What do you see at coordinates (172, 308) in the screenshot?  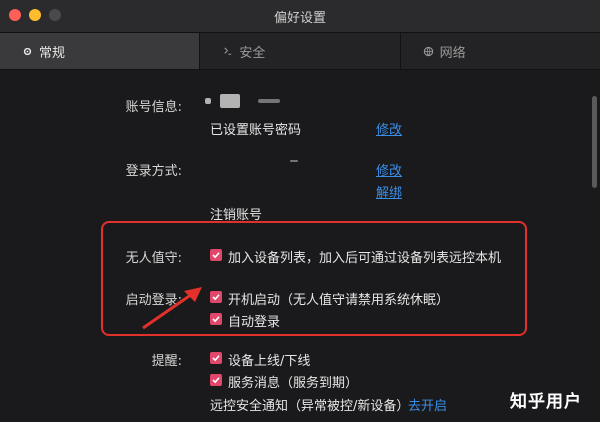 I see `annotation-arrow-icon` at bounding box center [172, 308].